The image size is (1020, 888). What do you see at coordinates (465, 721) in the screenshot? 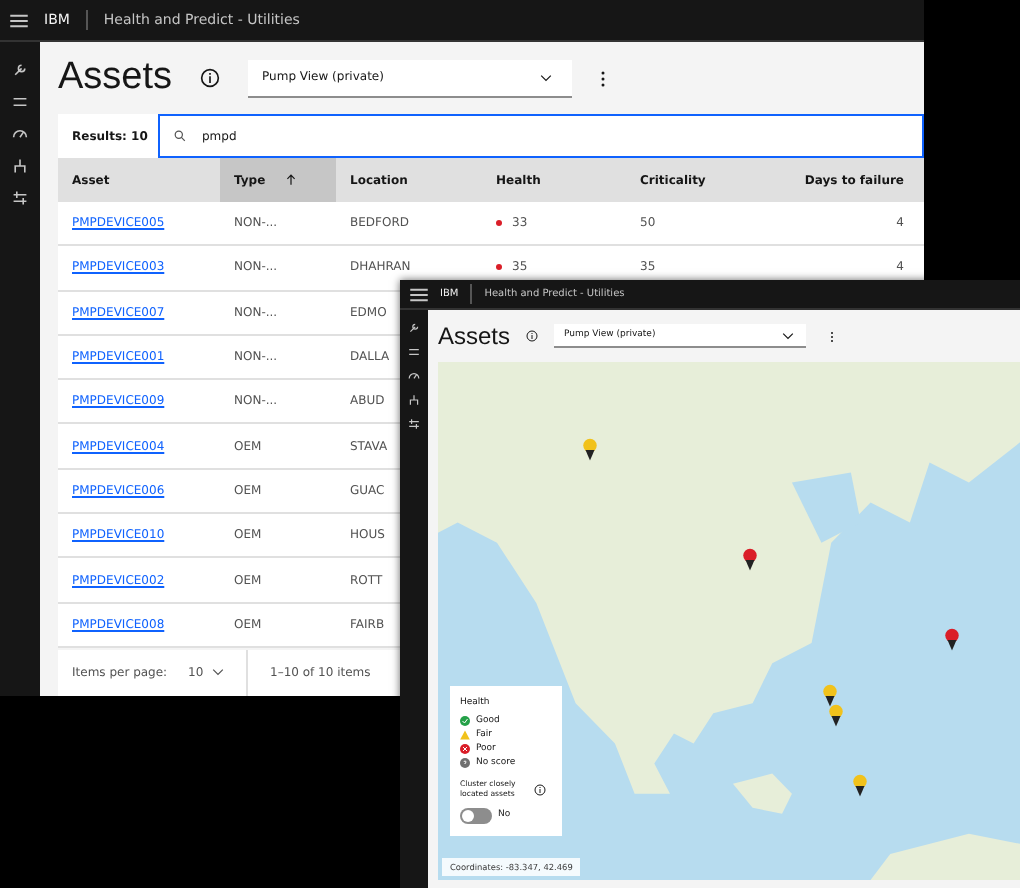
I see `checkmark-icon` at bounding box center [465, 721].